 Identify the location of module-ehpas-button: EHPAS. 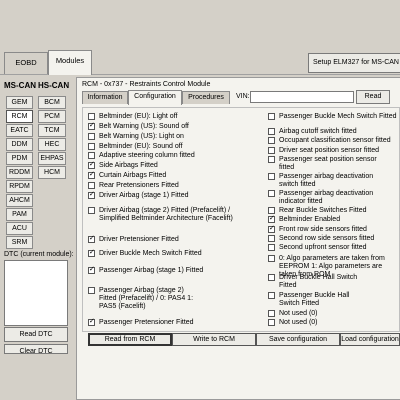
(52, 158).